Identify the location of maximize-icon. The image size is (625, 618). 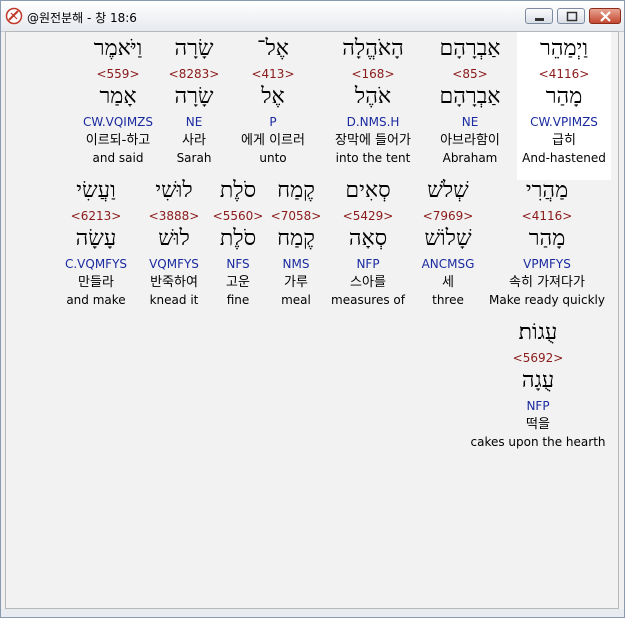
(572, 16).